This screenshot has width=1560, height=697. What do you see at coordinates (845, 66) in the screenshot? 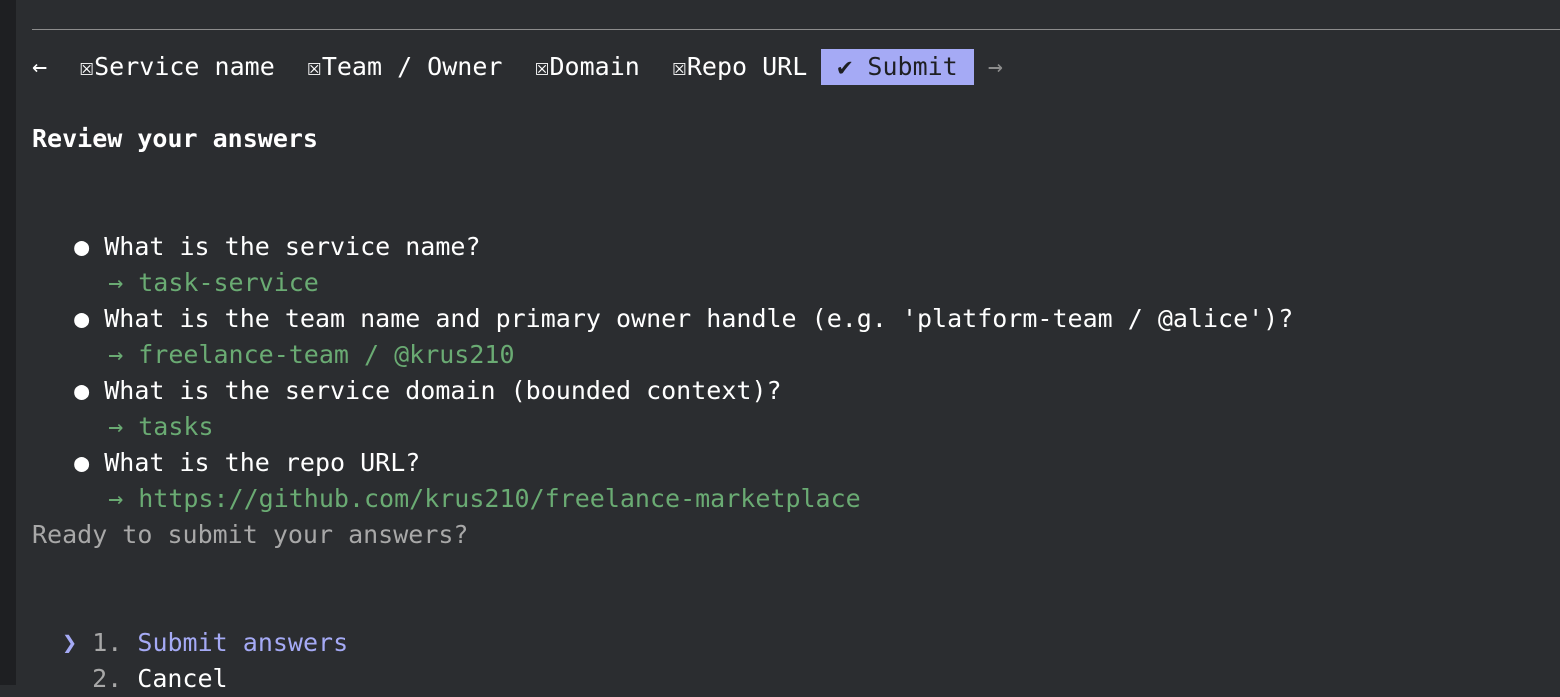
I see `checkmark-icon: ✔` at bounding box center [845, 66].